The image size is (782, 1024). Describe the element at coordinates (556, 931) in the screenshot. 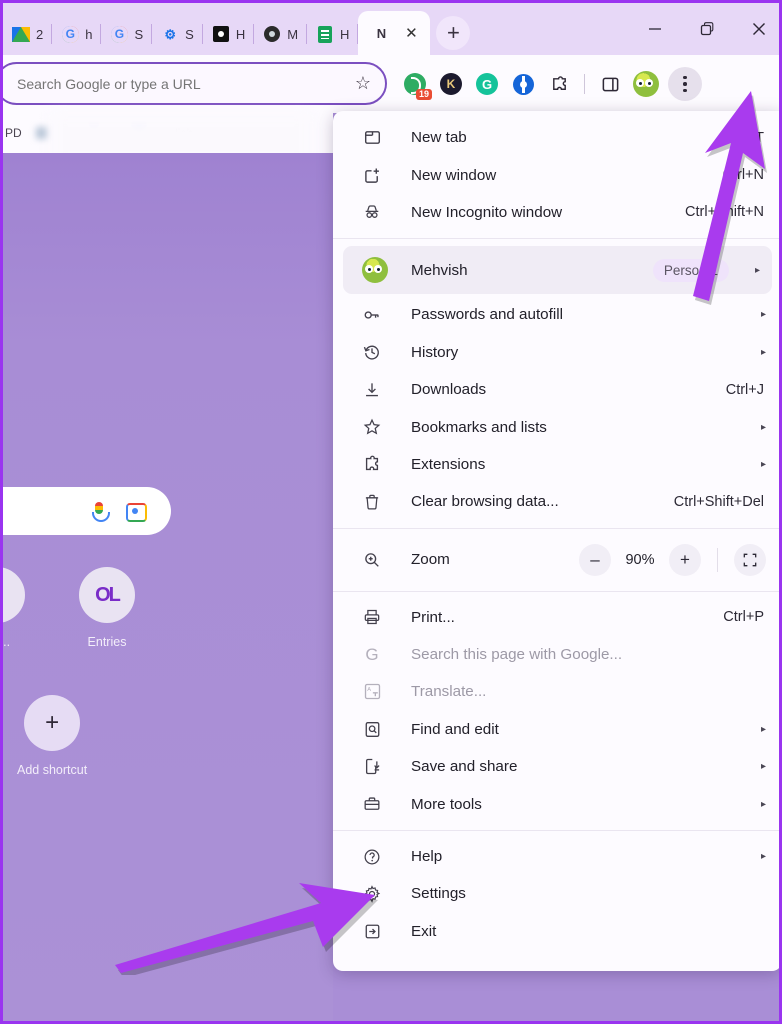

I see `menu-item-exit: Exit` at that location.